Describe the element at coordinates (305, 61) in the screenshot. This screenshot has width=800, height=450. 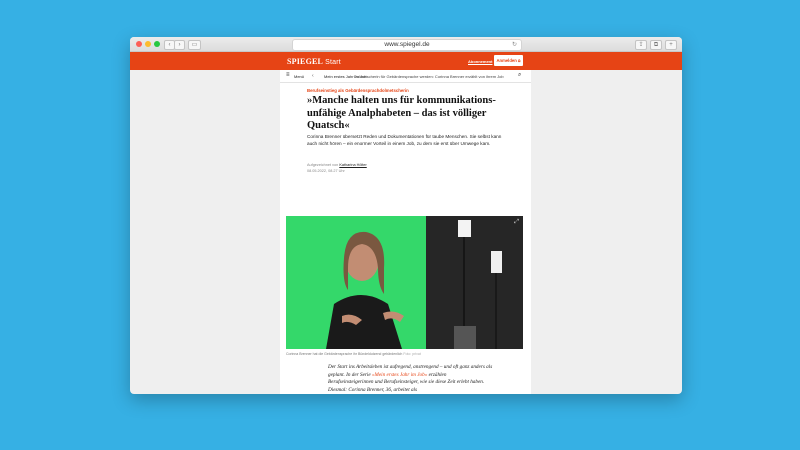
I see `logo-text: SPIEGEL` at that location.